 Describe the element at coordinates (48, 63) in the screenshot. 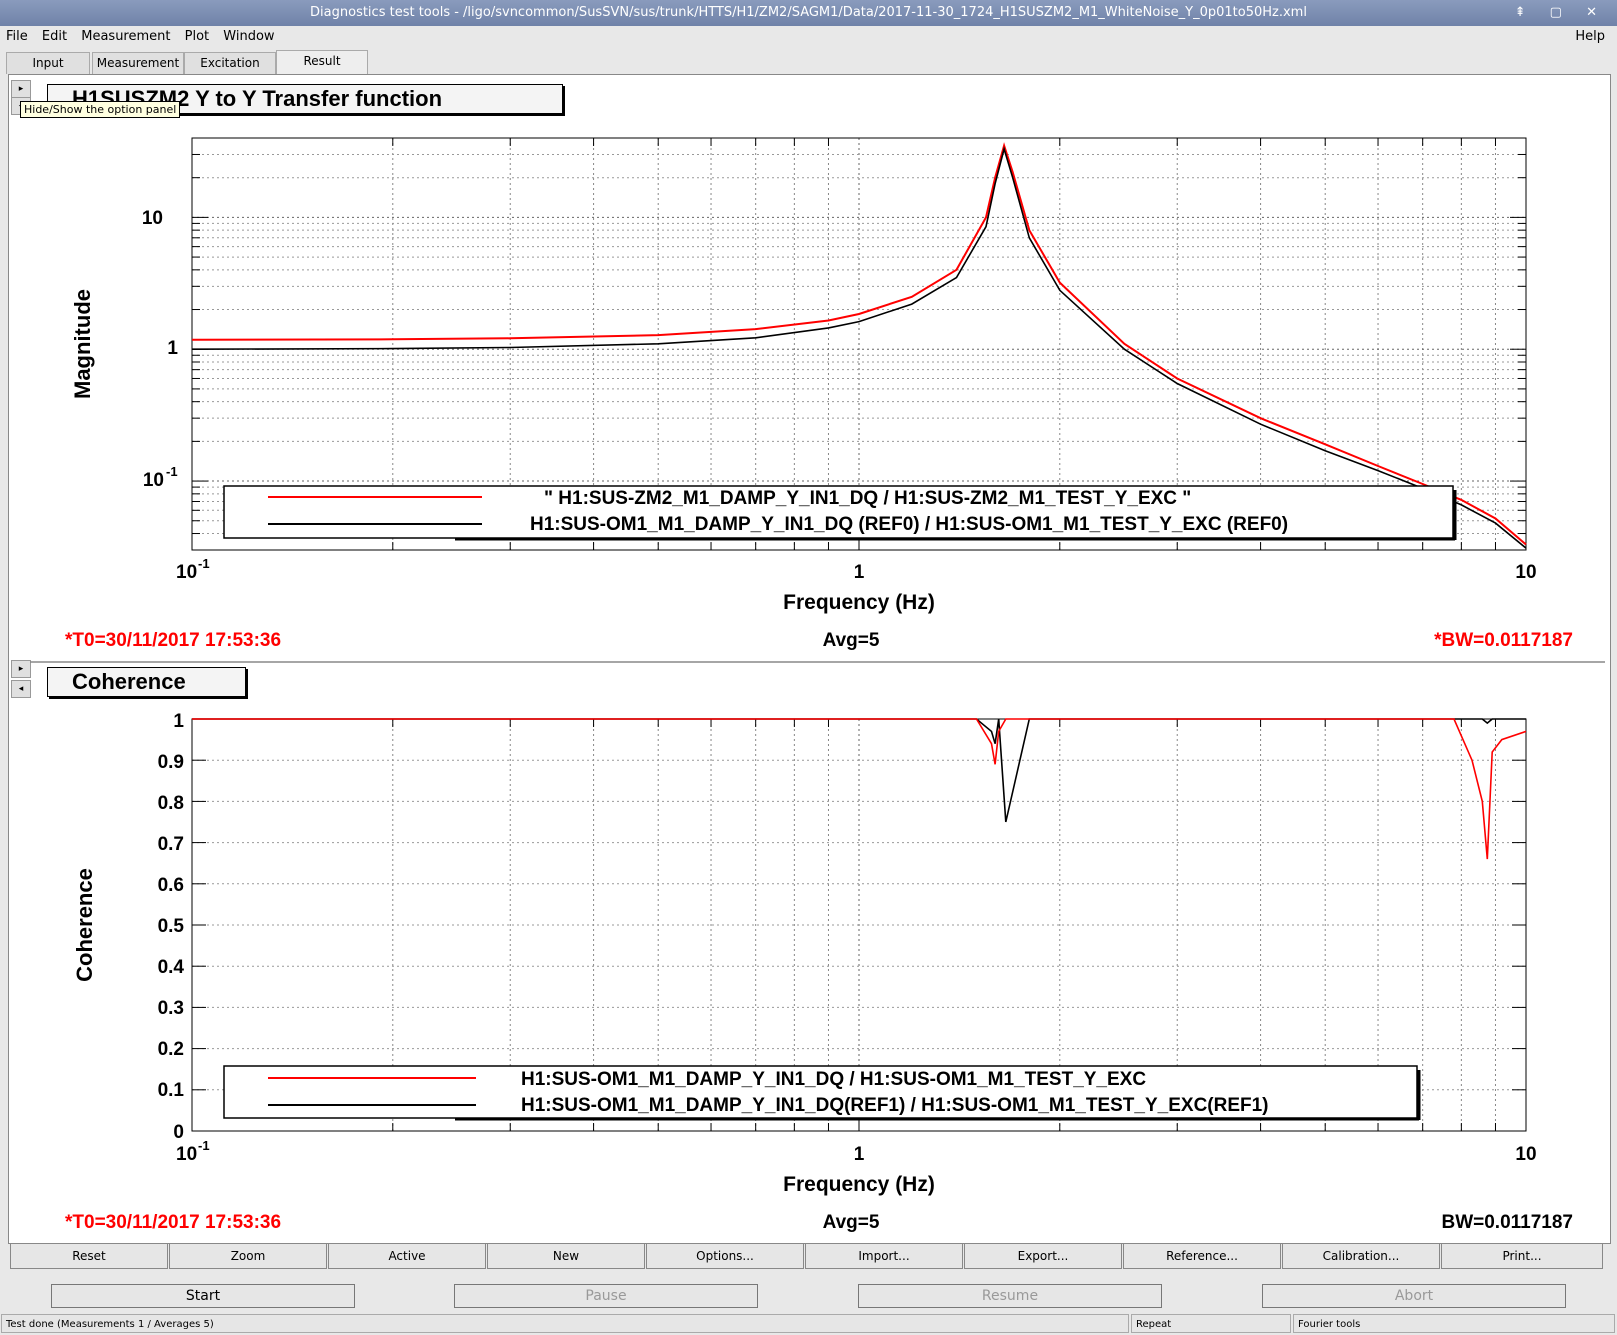

I see `tab-input: Input` at that location.